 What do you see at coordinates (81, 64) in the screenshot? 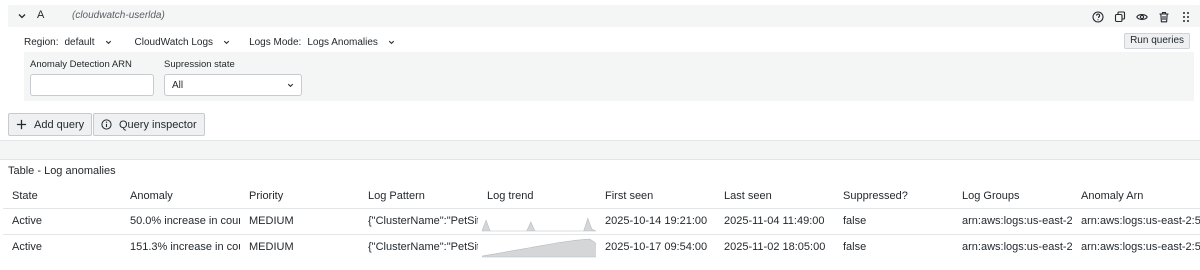
I see `arn-field-label: Anomaly Detection ARN` at bounding box center [81, 64].